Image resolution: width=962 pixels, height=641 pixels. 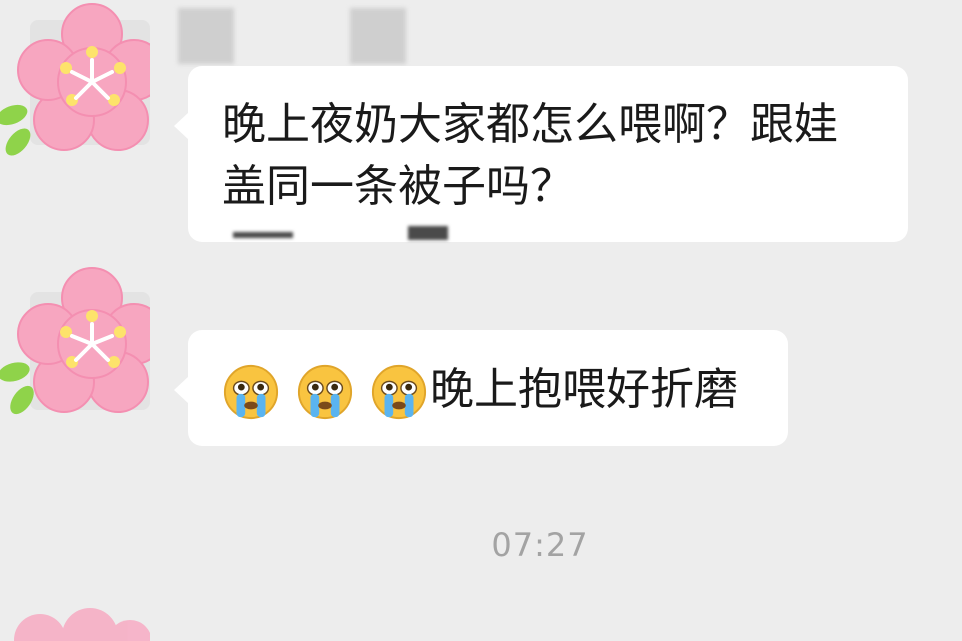 What do you see at coordinates (530, 155) in the screenshot?
I see `message-text: 晚上夜奶大家都怎么喂啊？跟娃盖同一条被子吗？` at bounding box center [530, 155].